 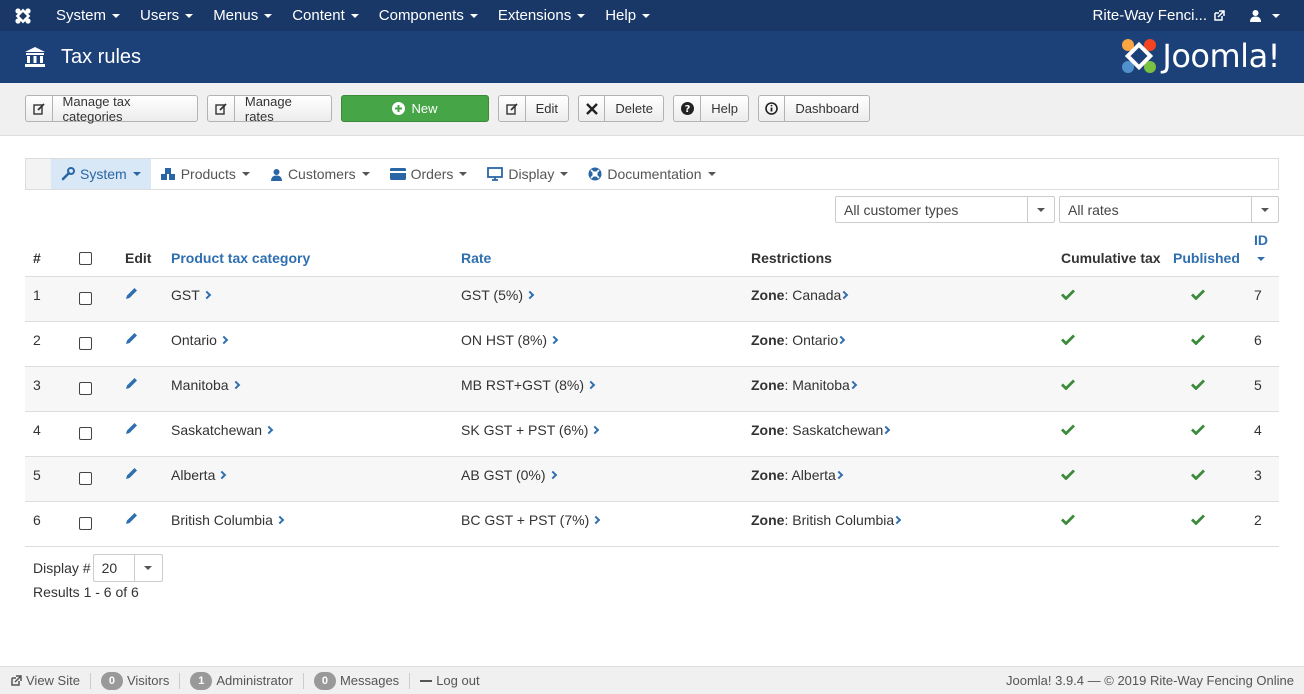 I want to click on row-restrictions: Zone: Saskatchewan, so click(x=898, y=434).